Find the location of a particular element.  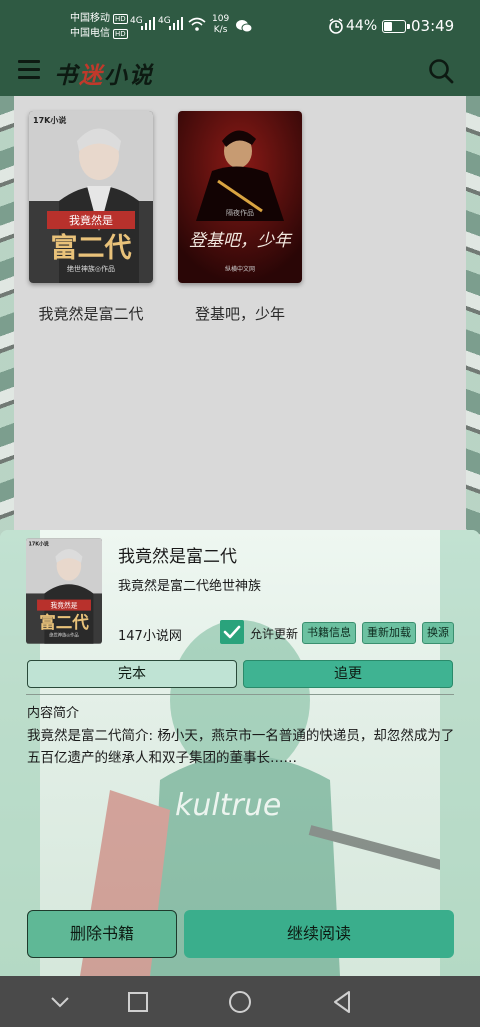

book-cover: 隔夜作品 登基吧，少年 纵横中文网 is located at coordinates (240, 197).